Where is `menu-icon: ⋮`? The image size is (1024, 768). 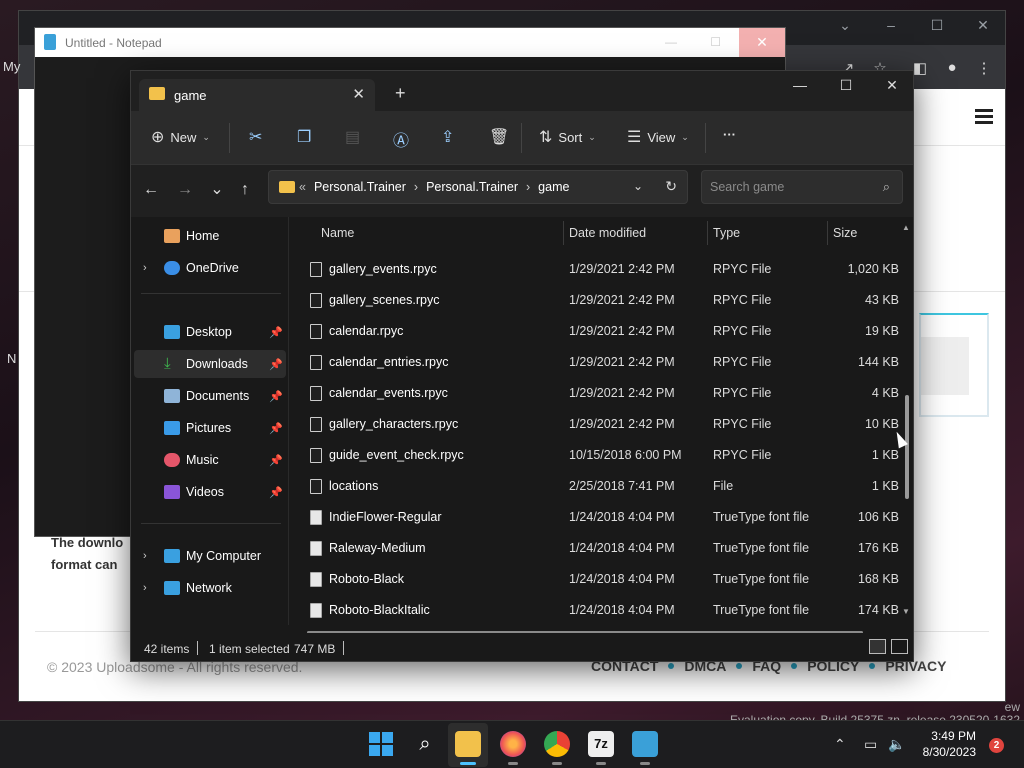
menu-icon: ⋮ is located at coordinates (984, 68).